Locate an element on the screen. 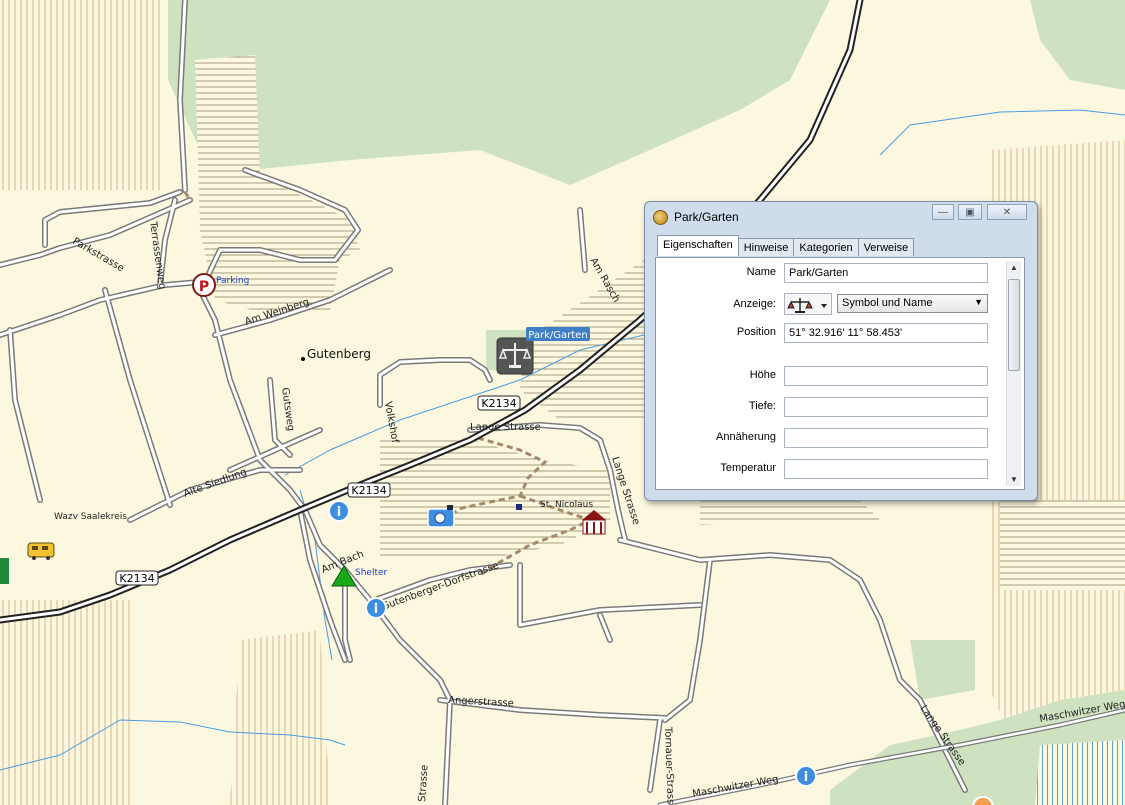 This screenshot has height=805, width=1125. scales-icon is located at coordinates (807, 305).